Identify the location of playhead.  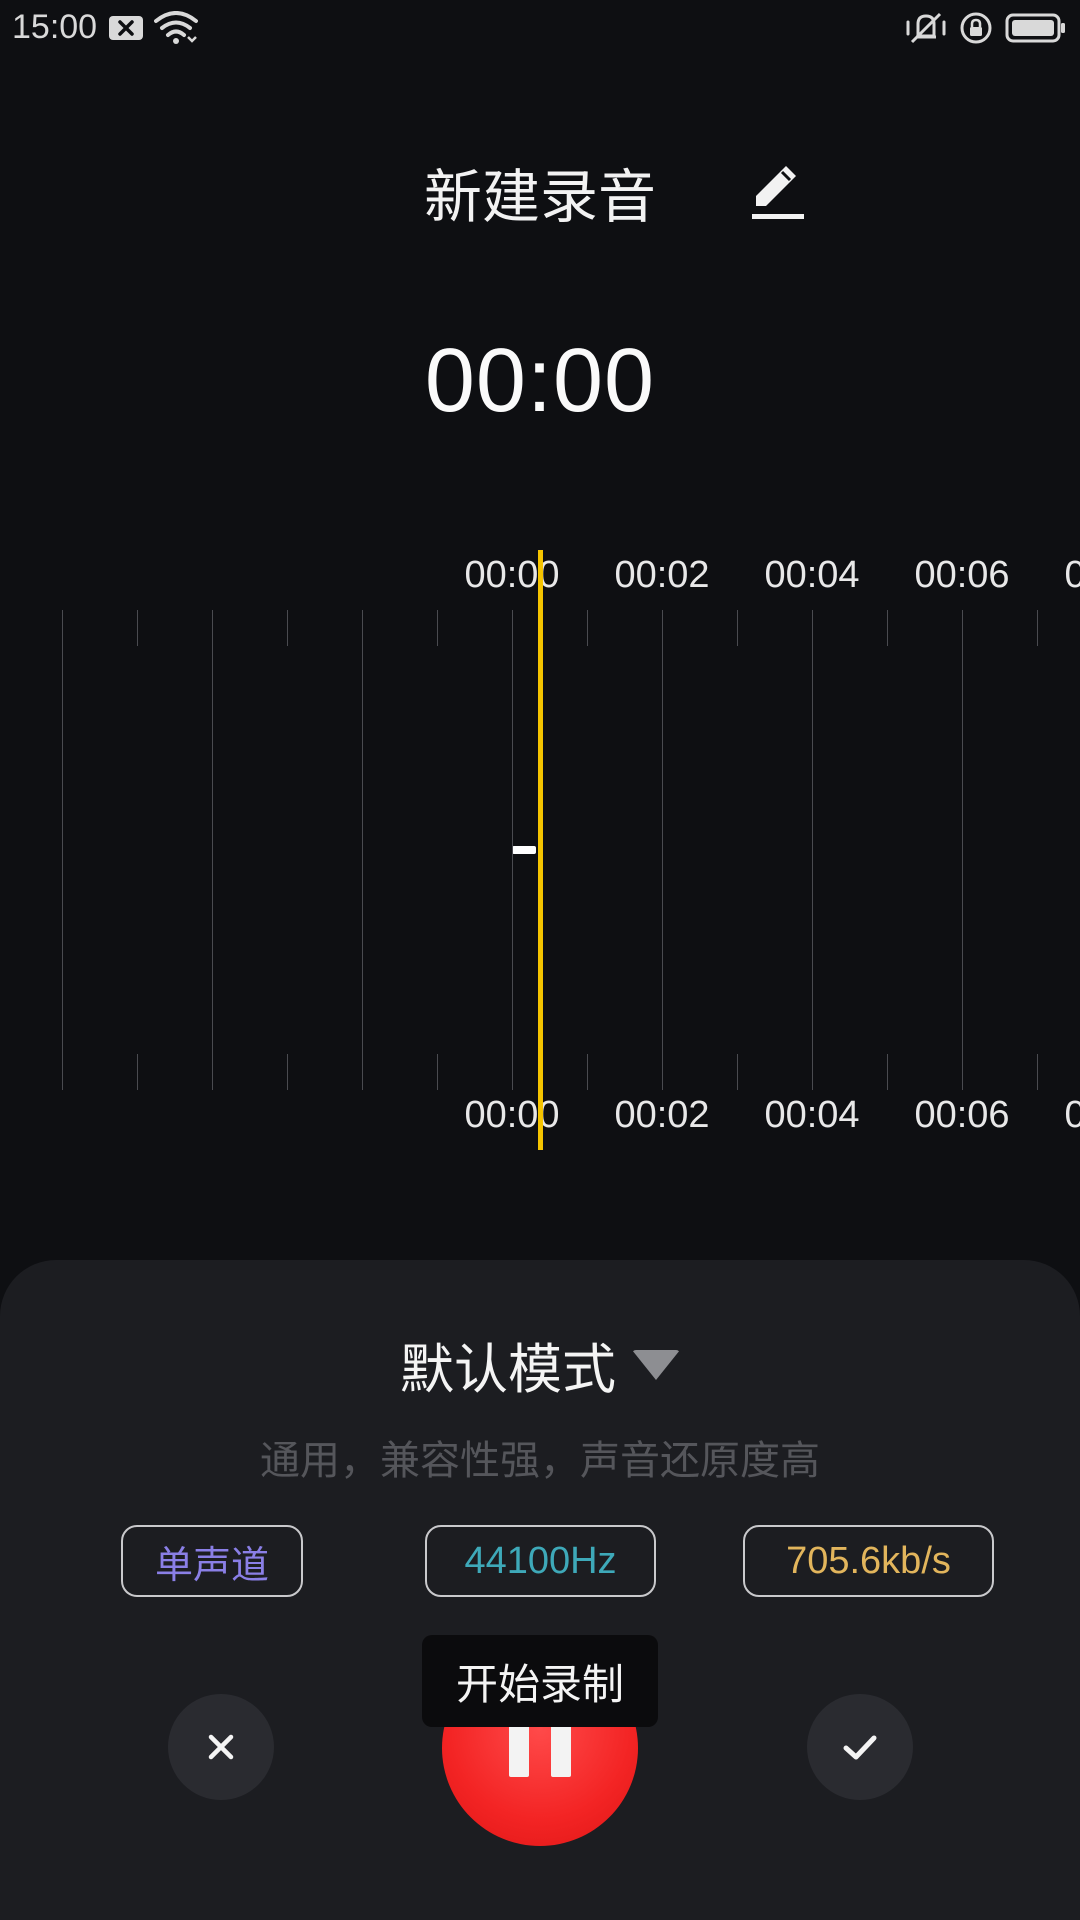
(540, 850).